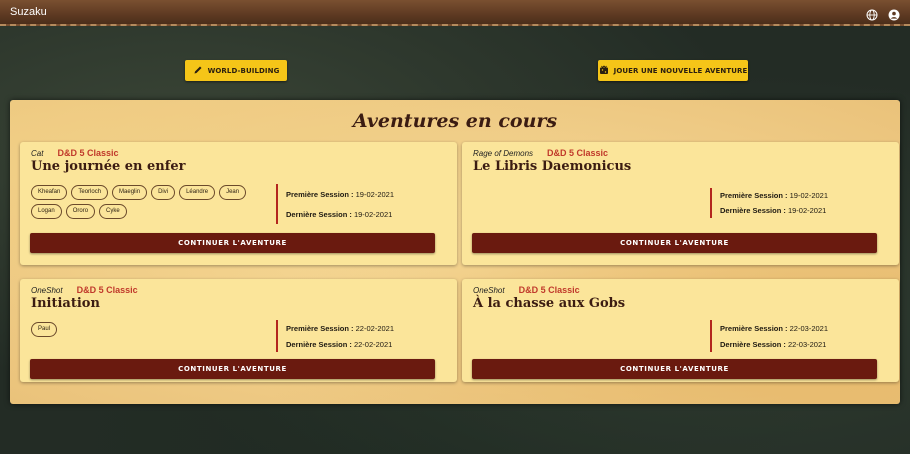 The image size is (910, 454). Describe the element at coordinates (809, 328) in the screenshot. I see `first-session-date: 22-03-2021` at that location.